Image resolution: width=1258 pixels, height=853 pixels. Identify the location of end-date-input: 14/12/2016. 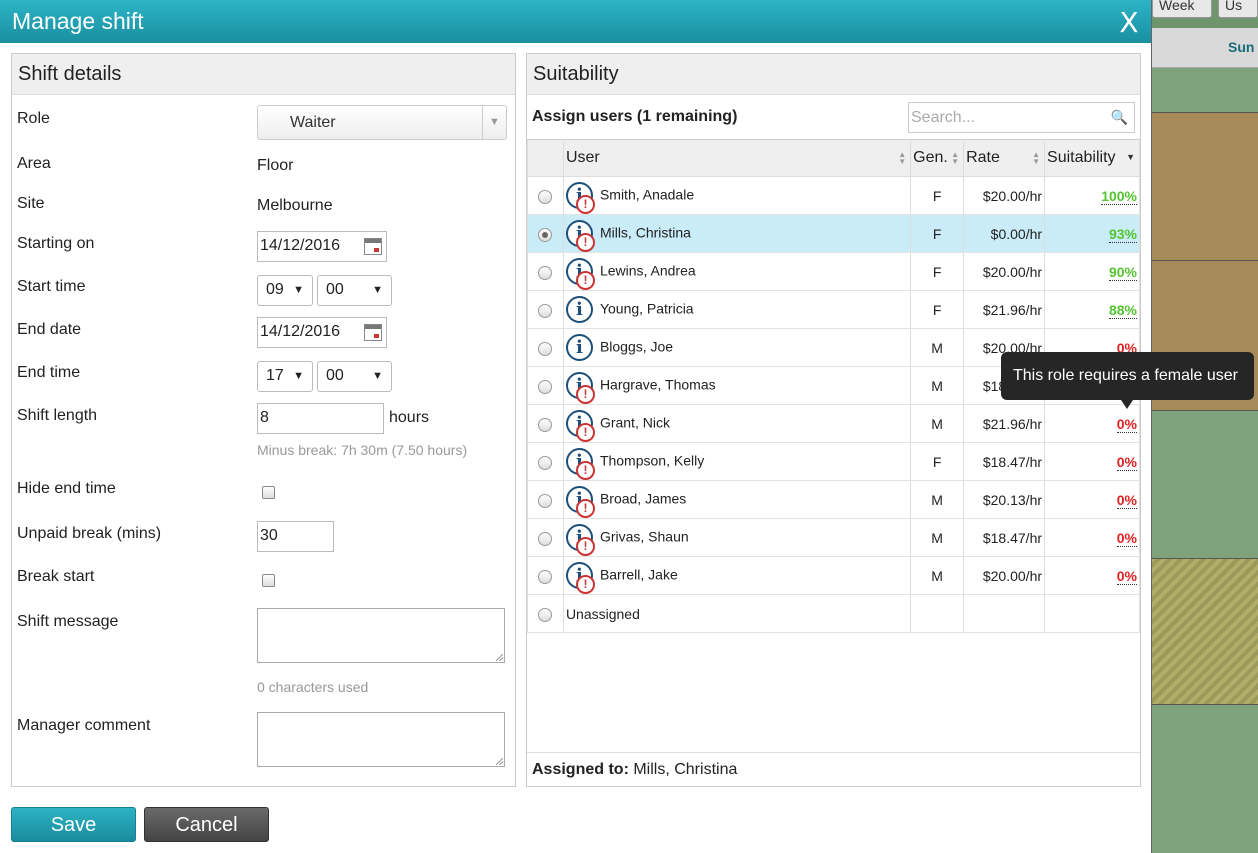
(322, 332).